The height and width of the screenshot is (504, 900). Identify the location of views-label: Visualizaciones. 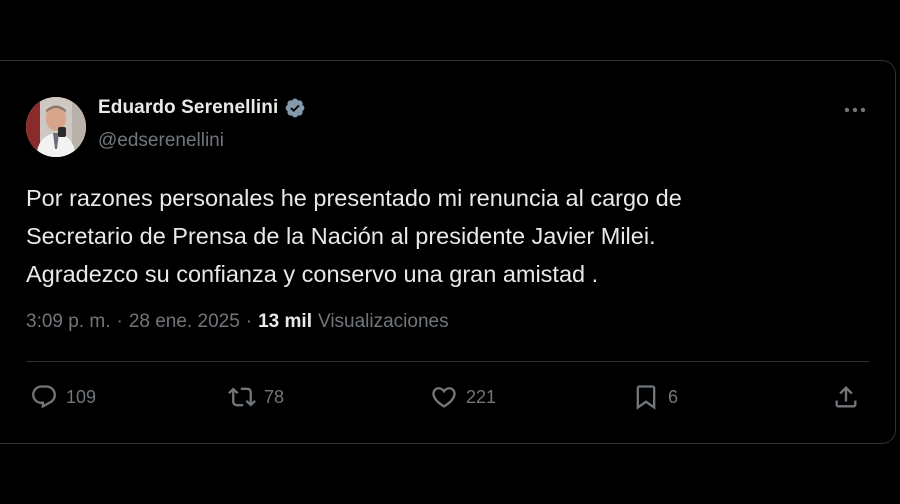
(383, 321).